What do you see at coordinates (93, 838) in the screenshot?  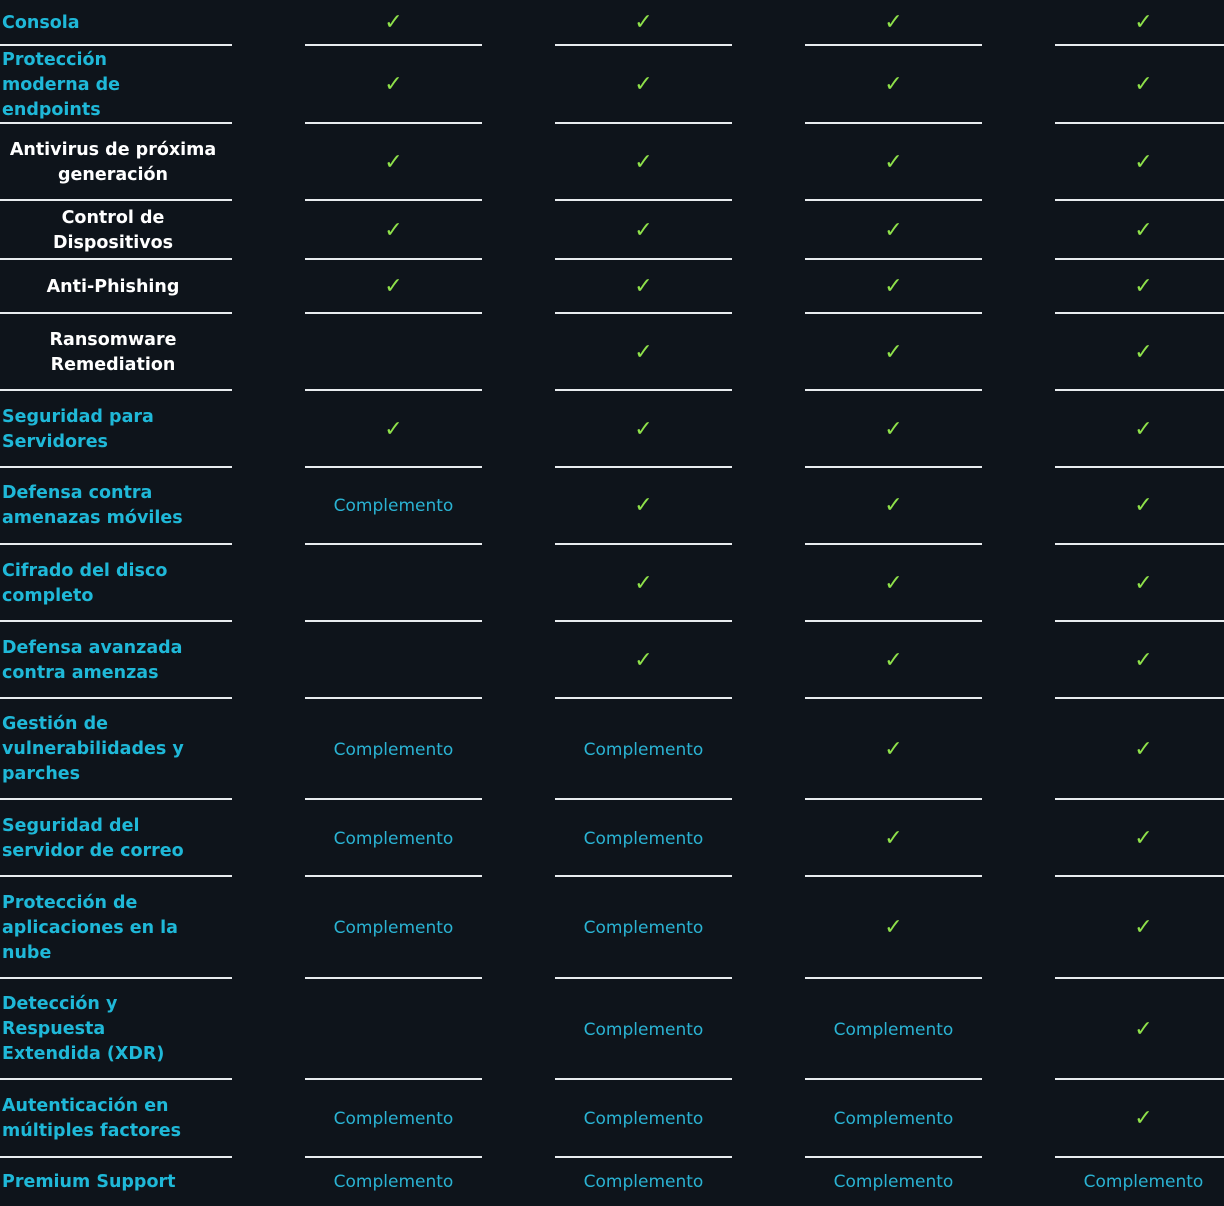 I see `feature-label: Seguridad del servidor de correo` at bounding box center [93, 838].